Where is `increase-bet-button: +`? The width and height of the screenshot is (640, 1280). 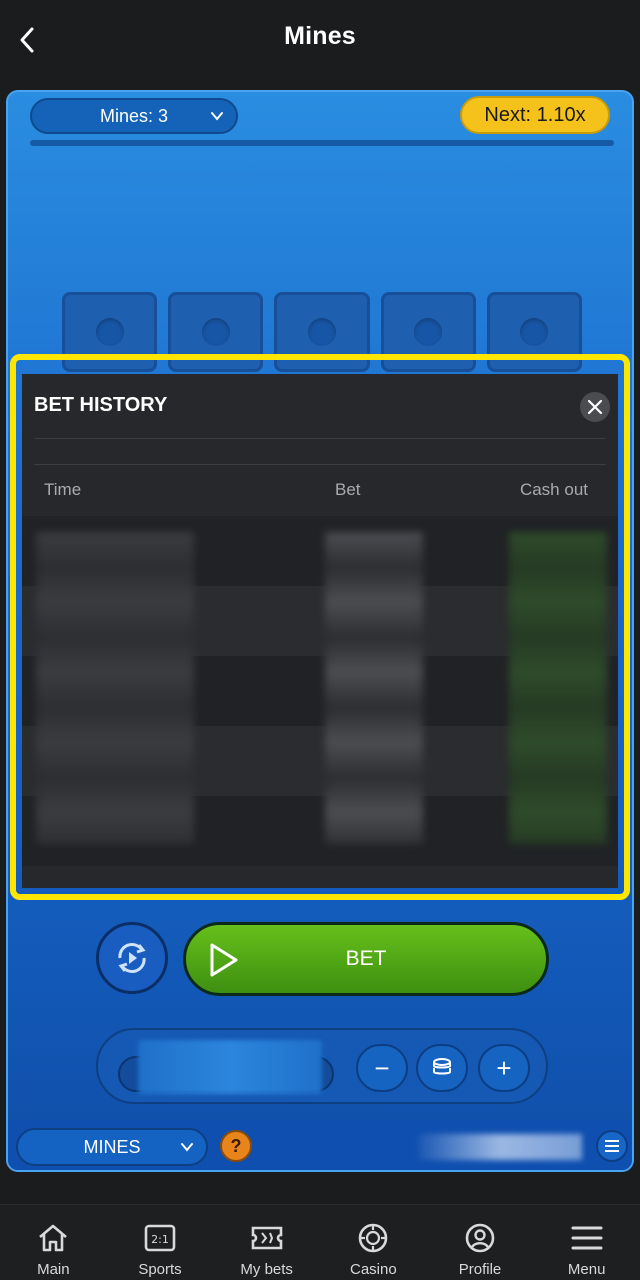
increase-bet-button: + is located at coordinates (504, 1068).